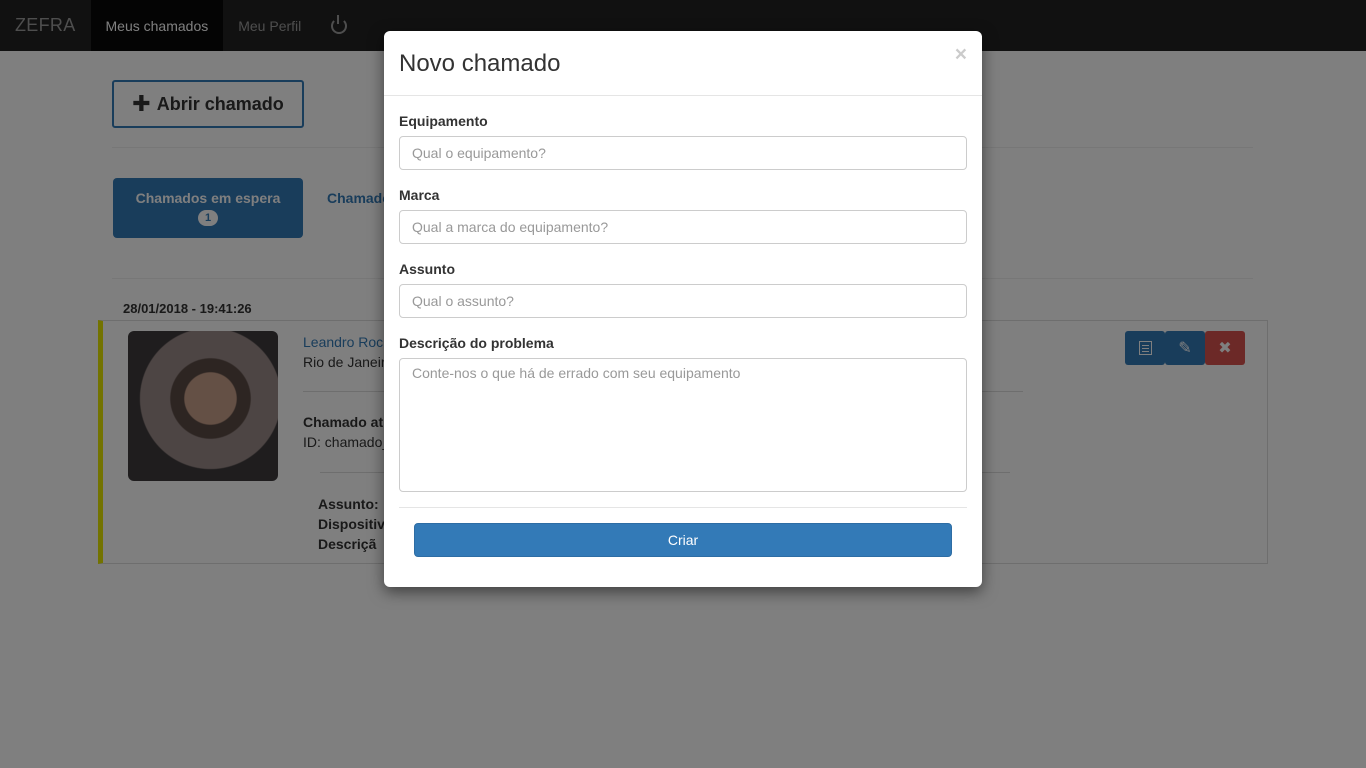  Describe the element at coordinates (683, 507) in the screenshot. I see `divider` at that location.